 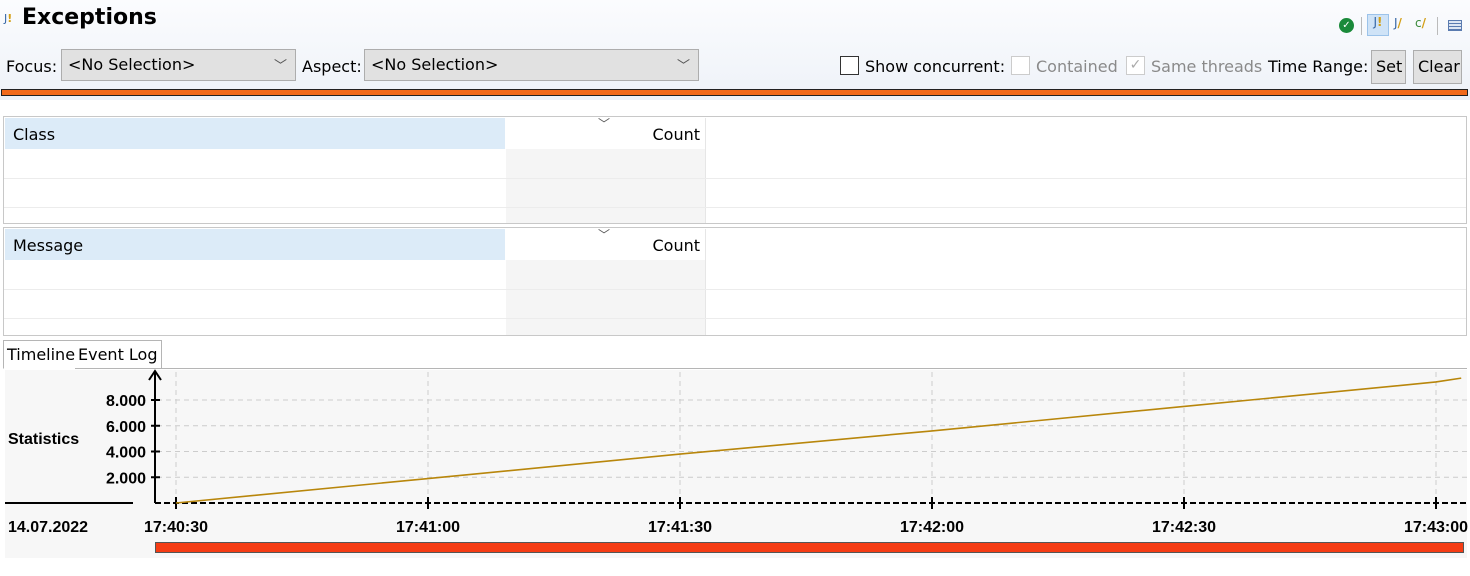 What do you see at coordinates (428, 527) in the screenshot?
I see `x-tick-label: 17:41:00` at bounding box center [428, 527].